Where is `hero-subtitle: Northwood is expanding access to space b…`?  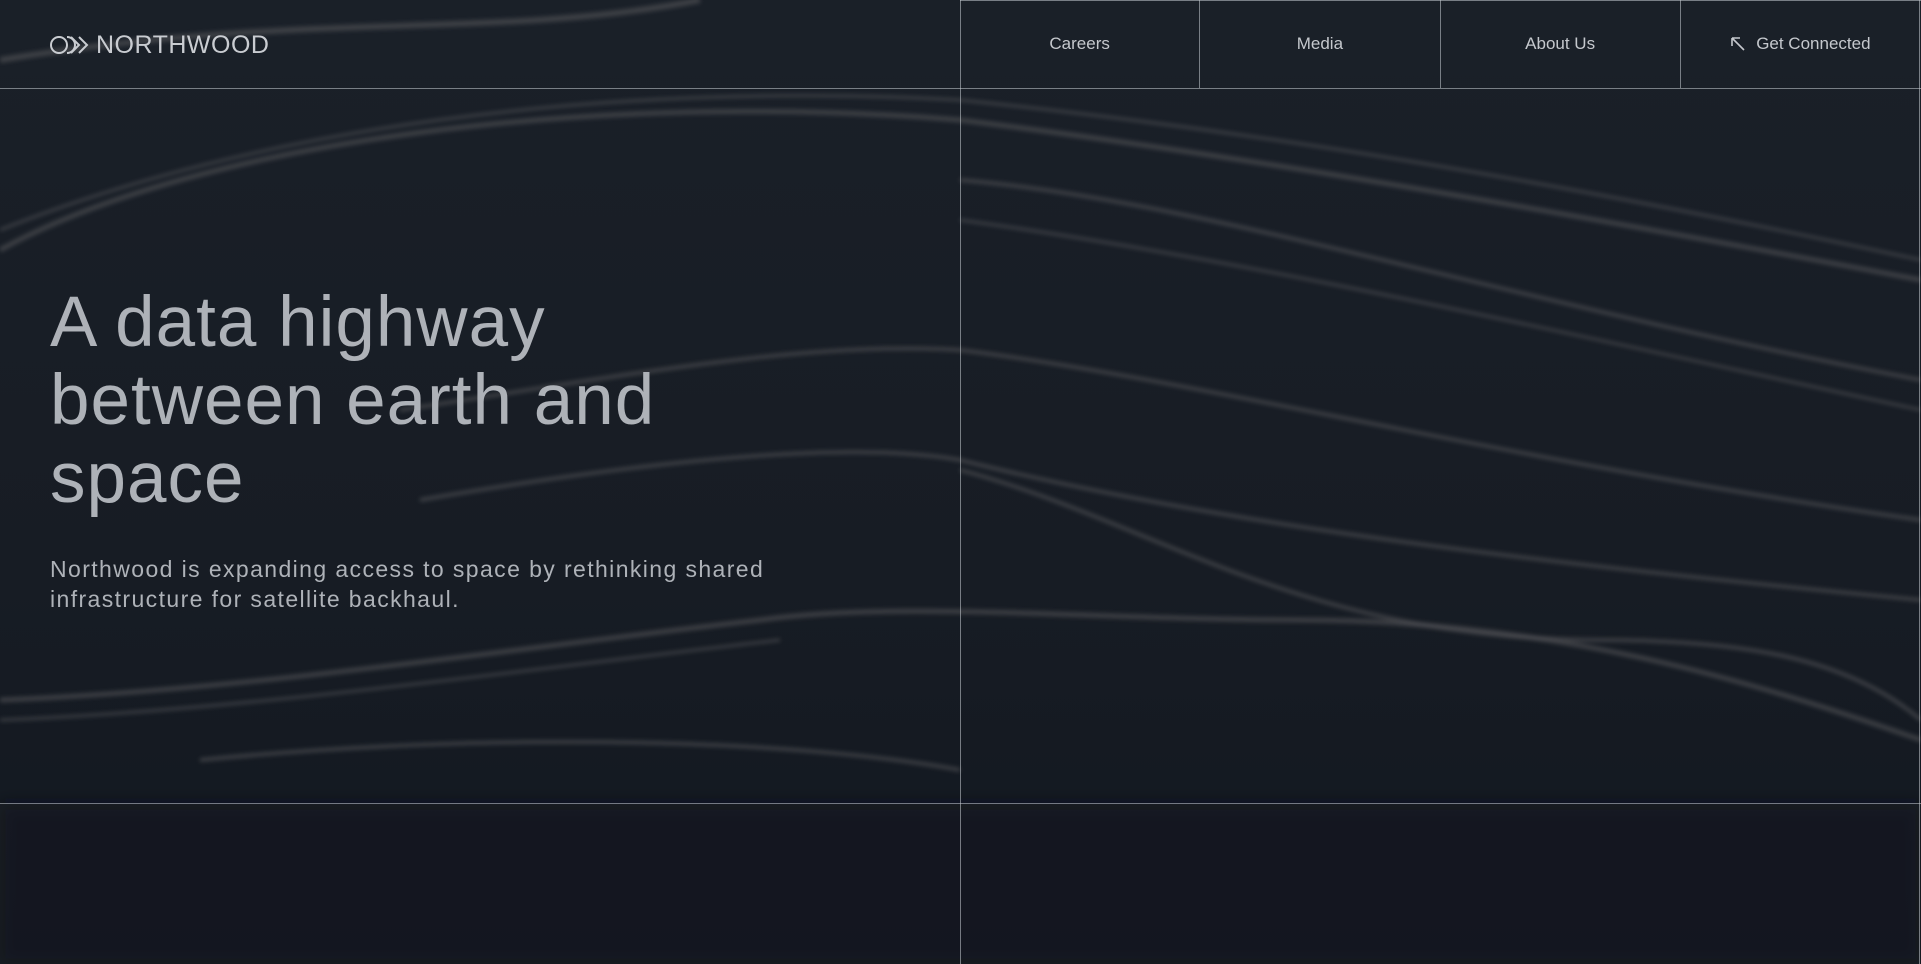
hero-subtitle: Northwood is expanding access to space b… is located at coordinates (407, 584).